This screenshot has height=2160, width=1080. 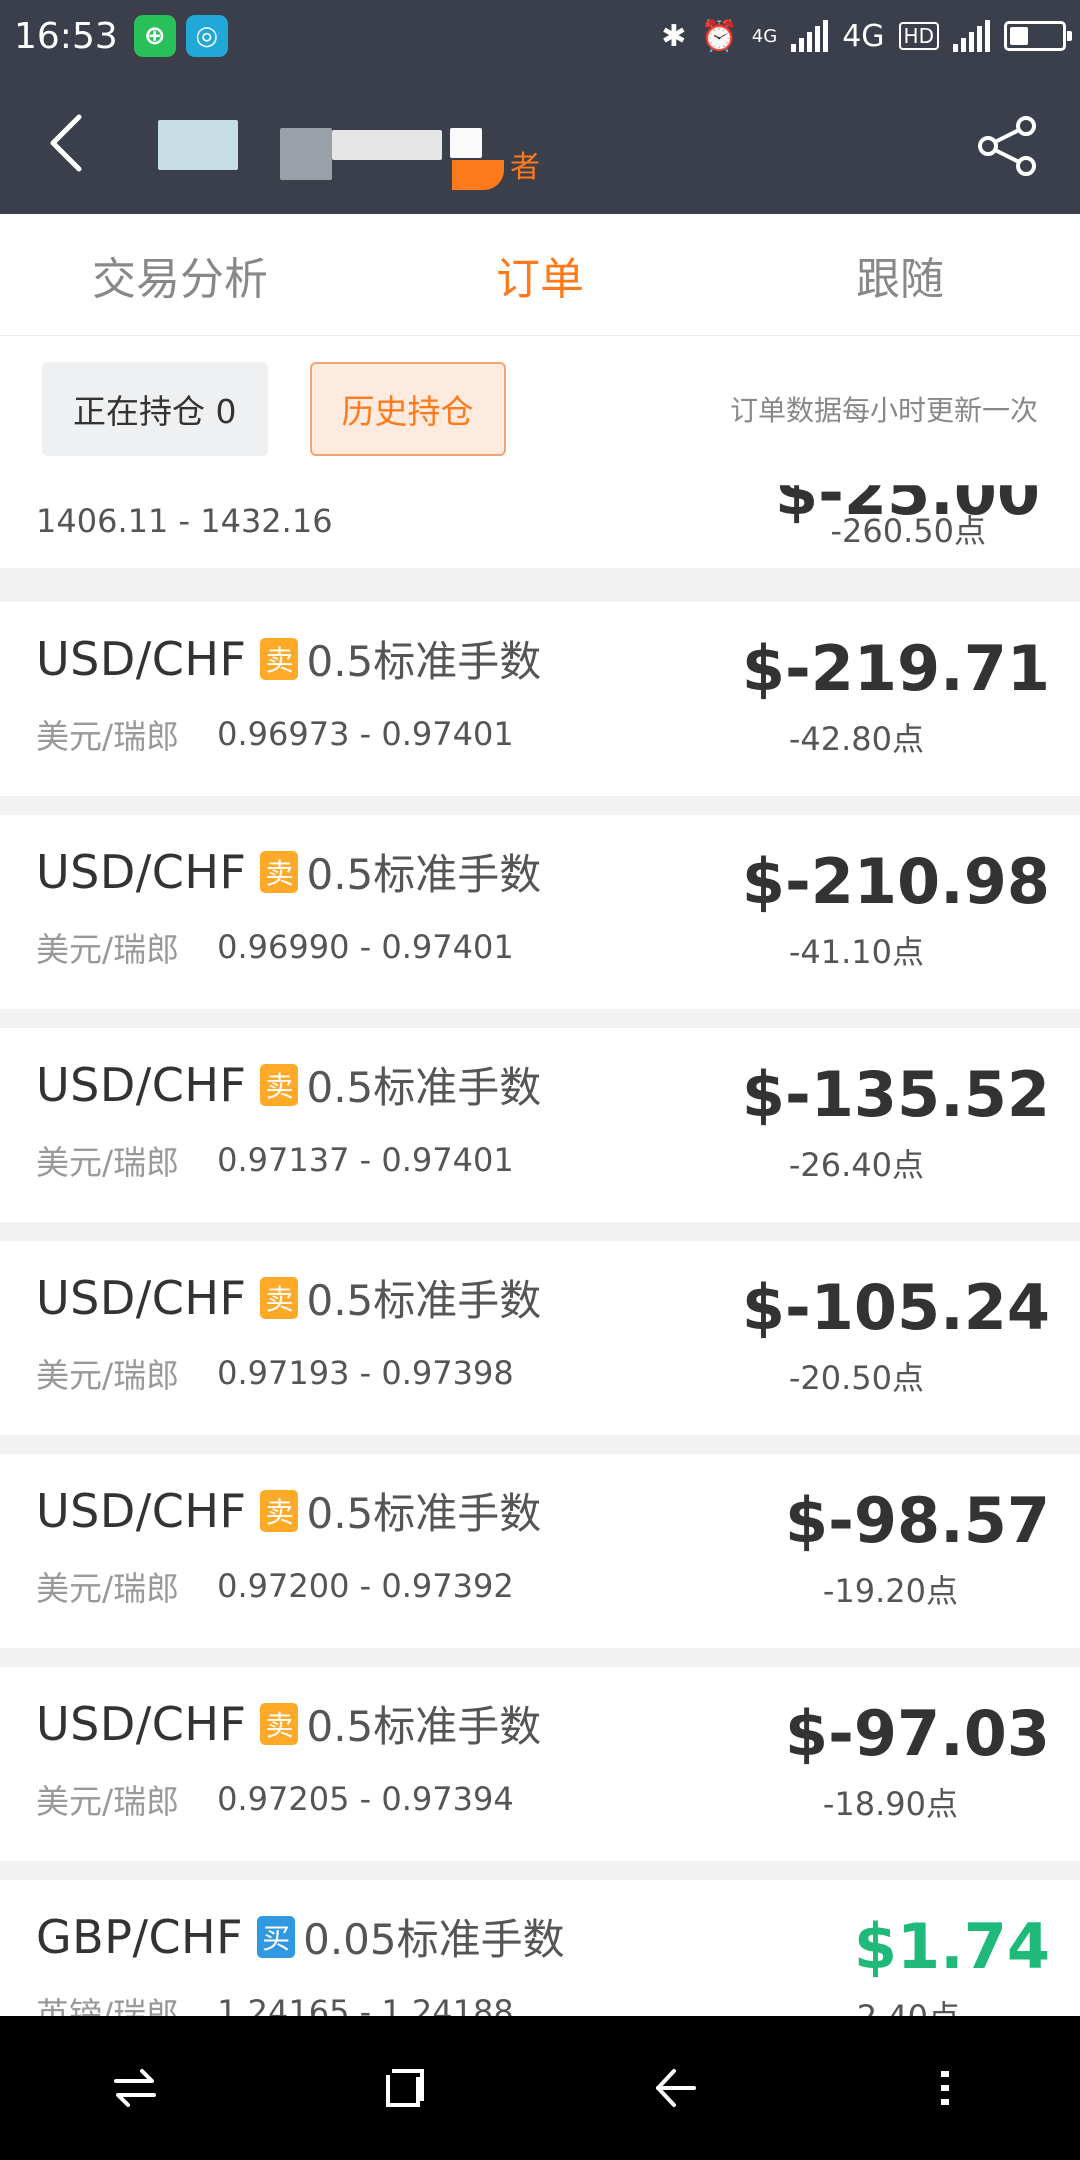 I want to click on profit-value: $-97.03, so click(x=917, y=1733).